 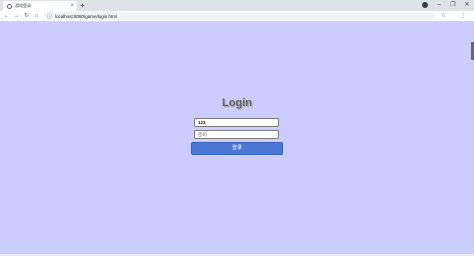 I want to click on browser-menu-icon: ⋮, so click(x=463, y=16).